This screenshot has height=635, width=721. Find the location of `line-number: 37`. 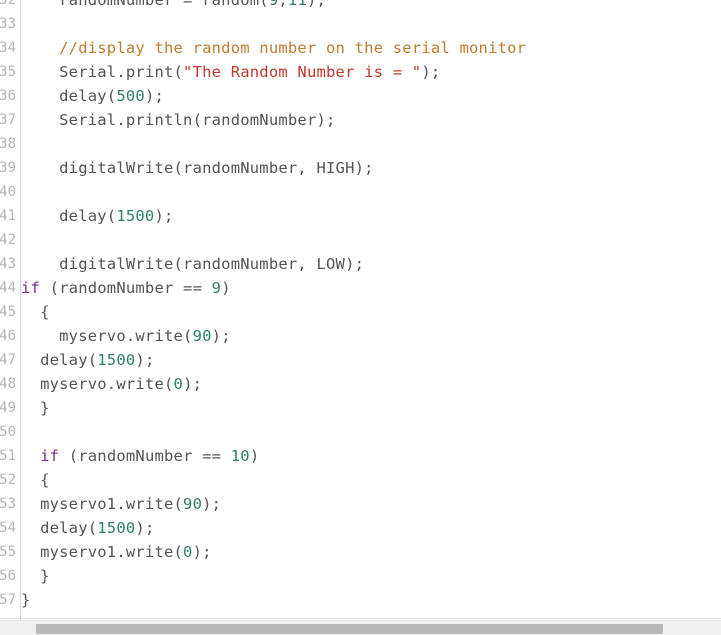

line-number: 37 is located at coordinates (8, 120).